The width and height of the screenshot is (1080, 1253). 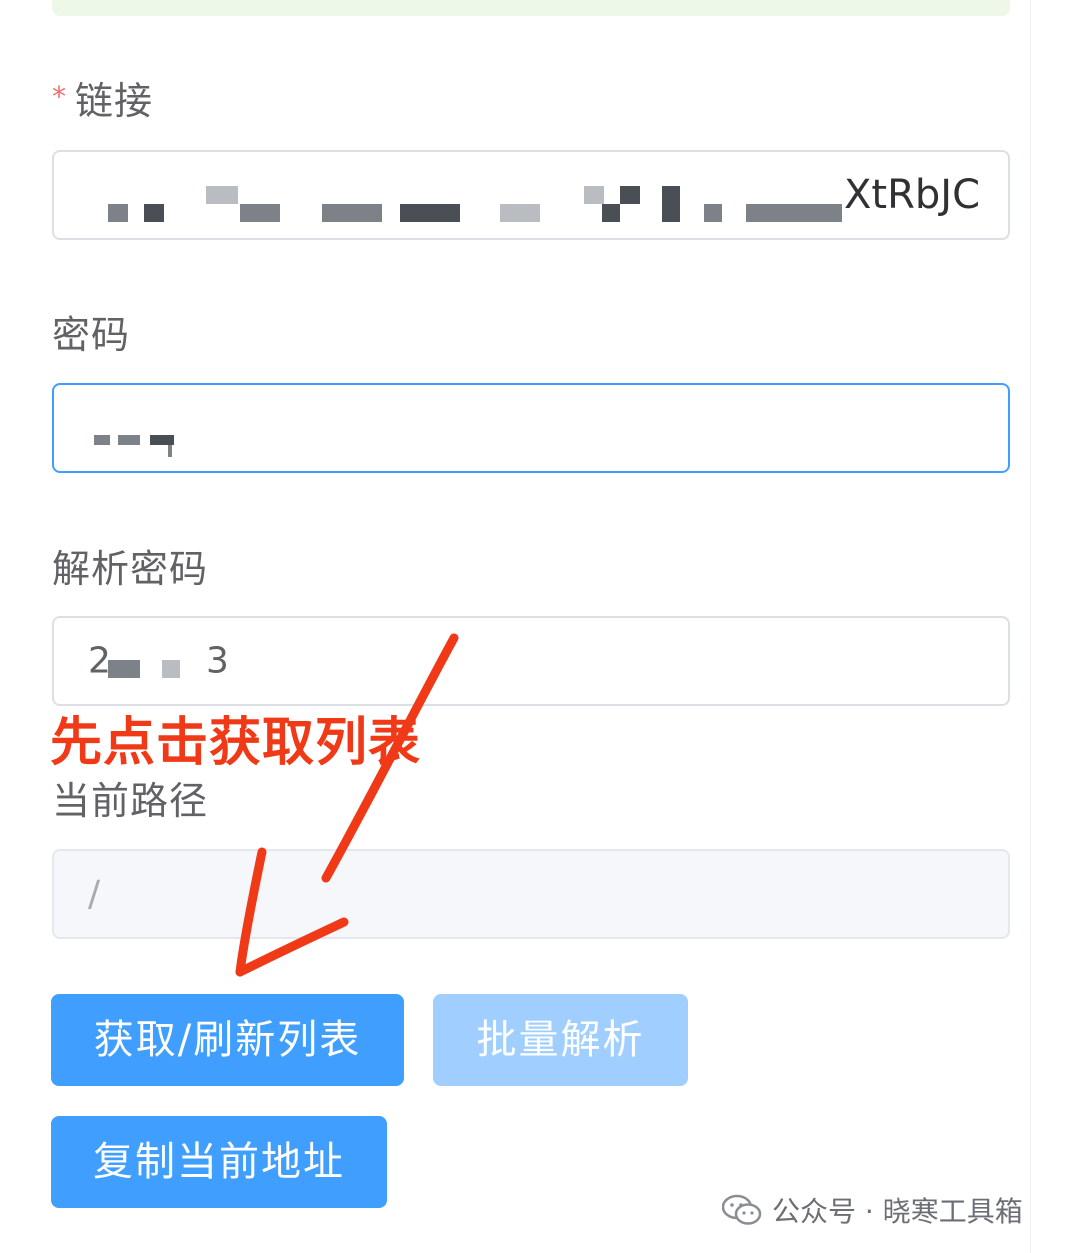 I want to click on current-path-value: /, so click(x=94, y=894).